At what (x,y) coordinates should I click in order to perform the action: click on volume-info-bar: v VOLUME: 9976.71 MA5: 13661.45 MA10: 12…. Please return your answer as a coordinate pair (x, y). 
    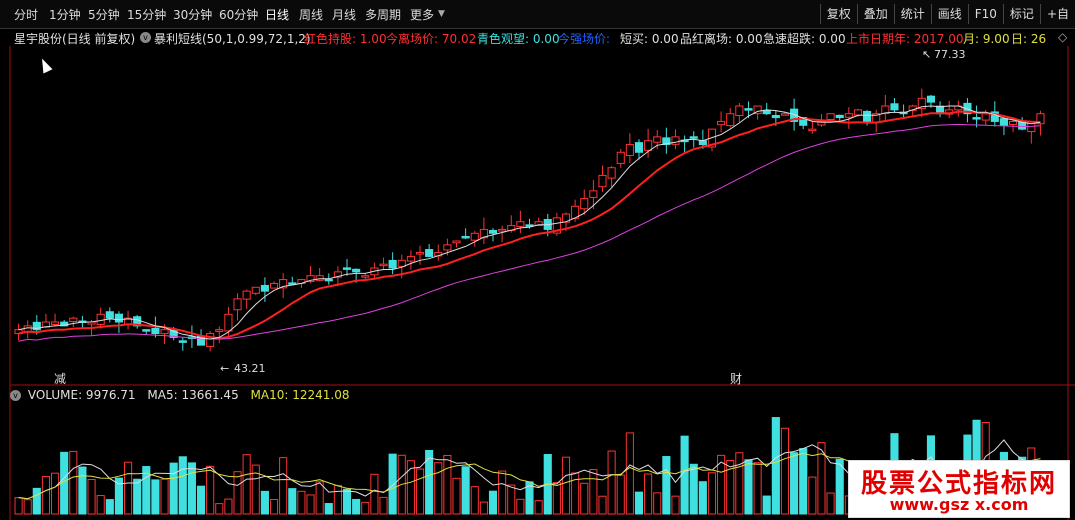
    Looking at the image, I should click on (179, 396).